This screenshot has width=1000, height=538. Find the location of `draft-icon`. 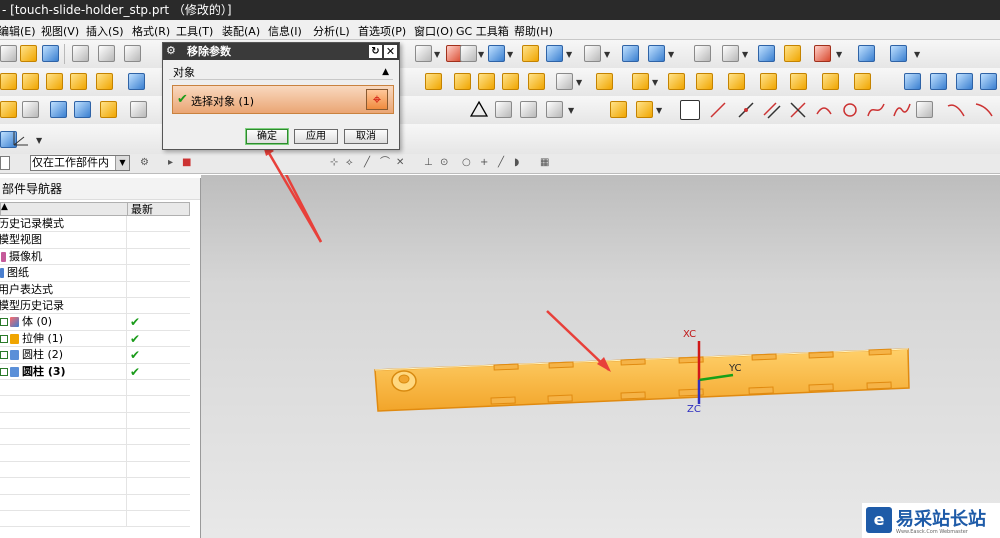

draft-icon is located at coordinates (768, 81).